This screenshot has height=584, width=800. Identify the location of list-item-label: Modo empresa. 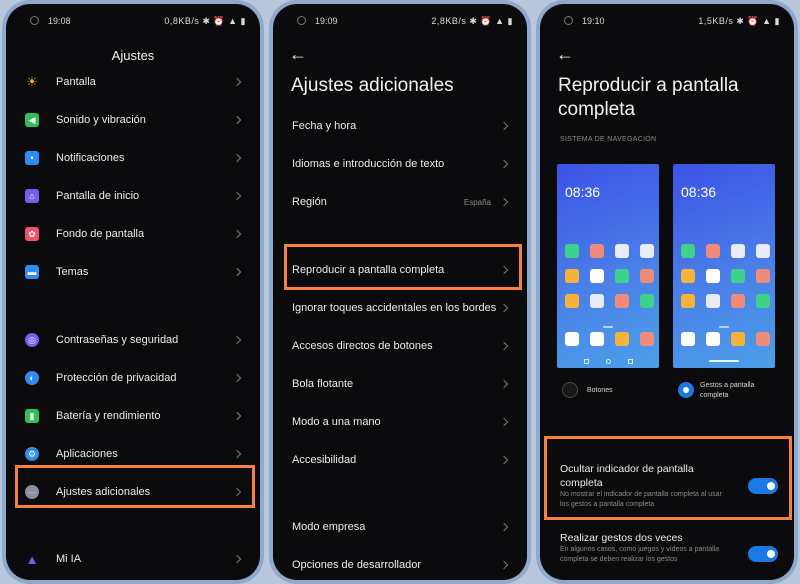
(329, 527).